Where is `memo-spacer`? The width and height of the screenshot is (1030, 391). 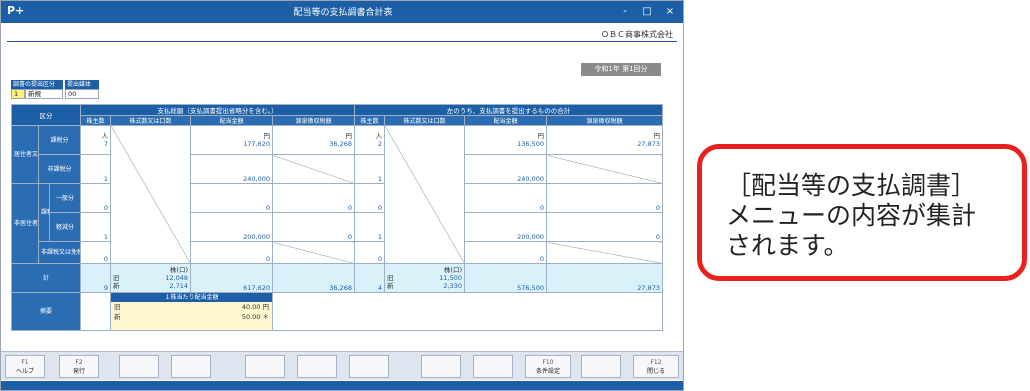
memo-spacer is located at coordinates (95, 311).